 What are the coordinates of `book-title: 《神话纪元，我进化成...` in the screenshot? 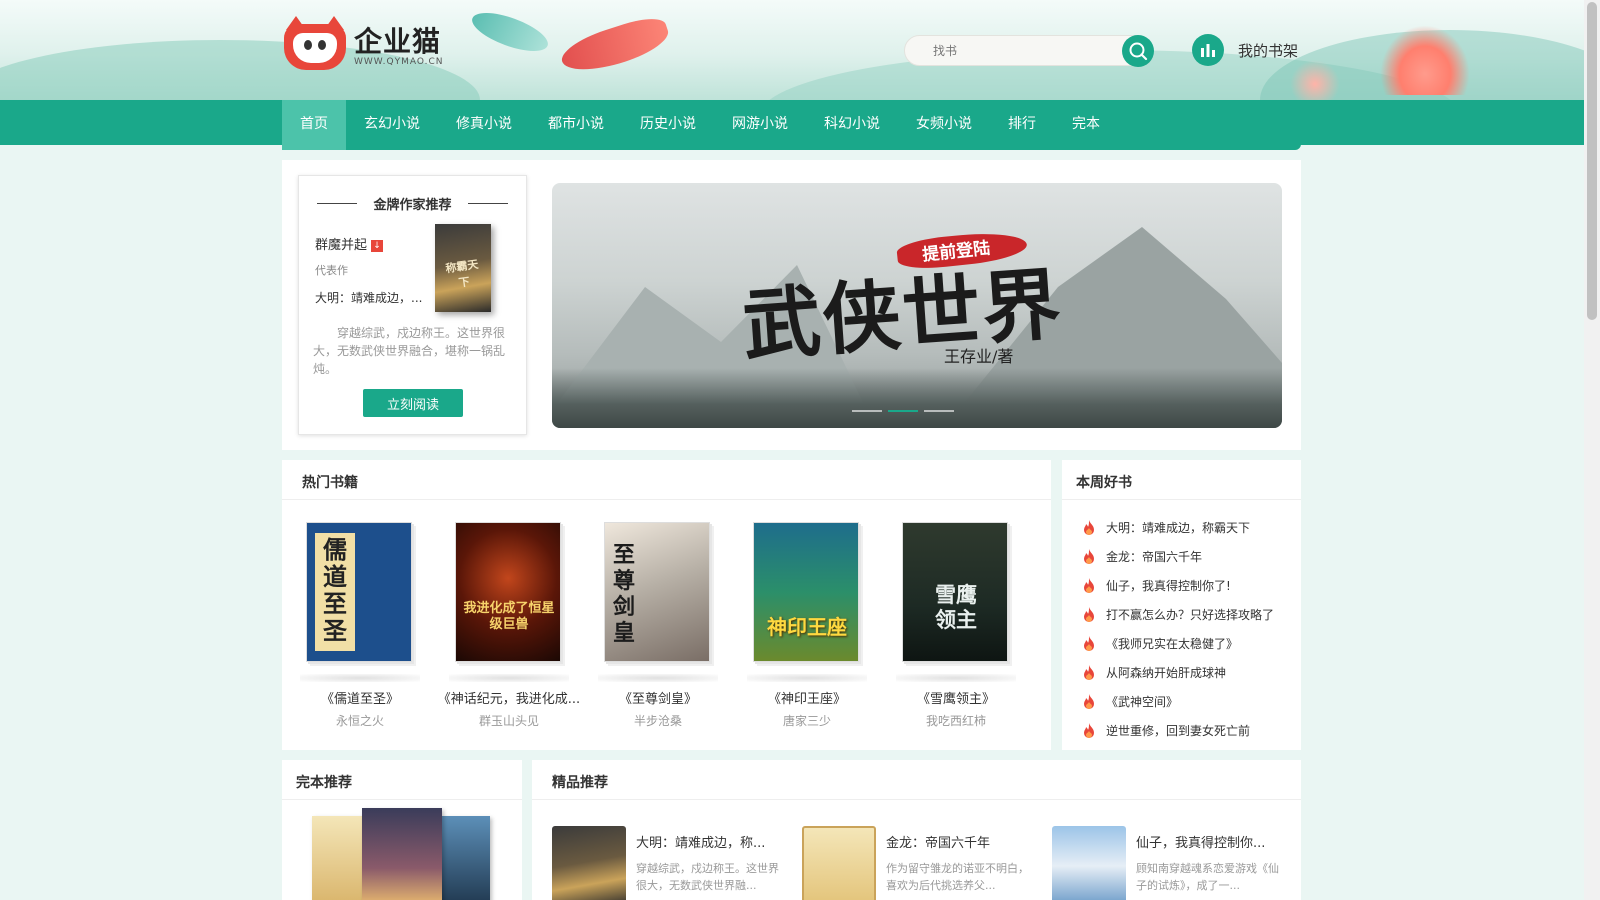 It's located at (509, 699).